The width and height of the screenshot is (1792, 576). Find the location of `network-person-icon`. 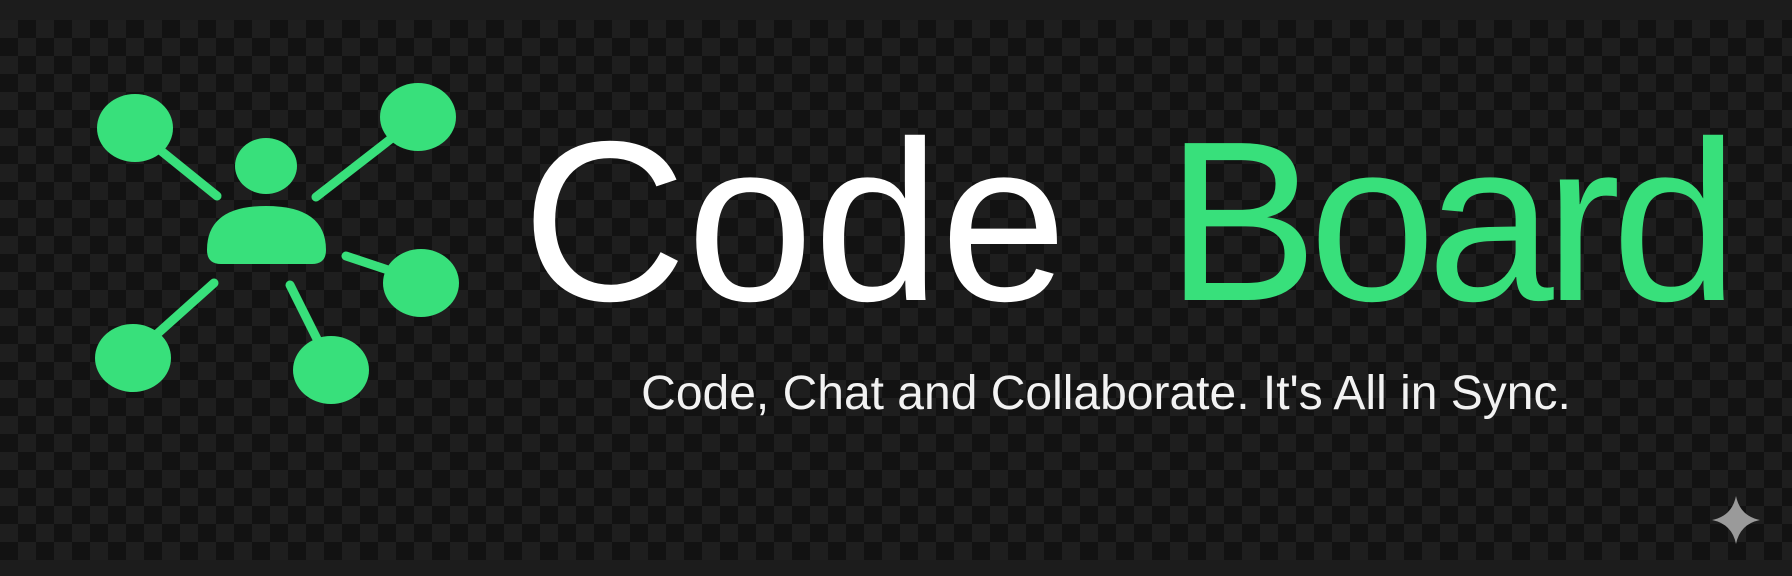

network-person-icon is located at coordinates (277, 243).